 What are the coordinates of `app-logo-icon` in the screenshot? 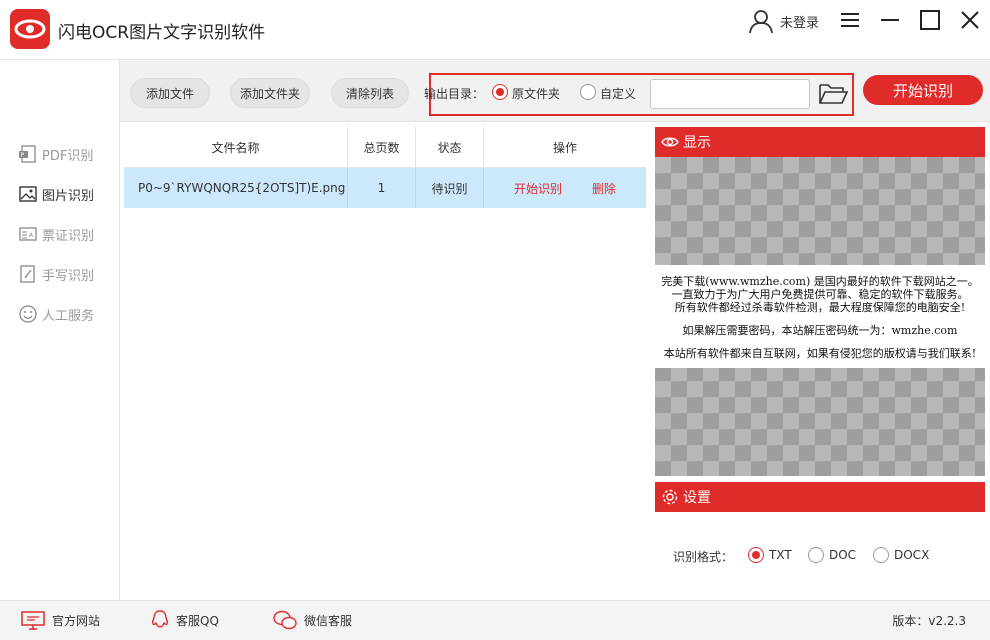 It's located at (30, 29).